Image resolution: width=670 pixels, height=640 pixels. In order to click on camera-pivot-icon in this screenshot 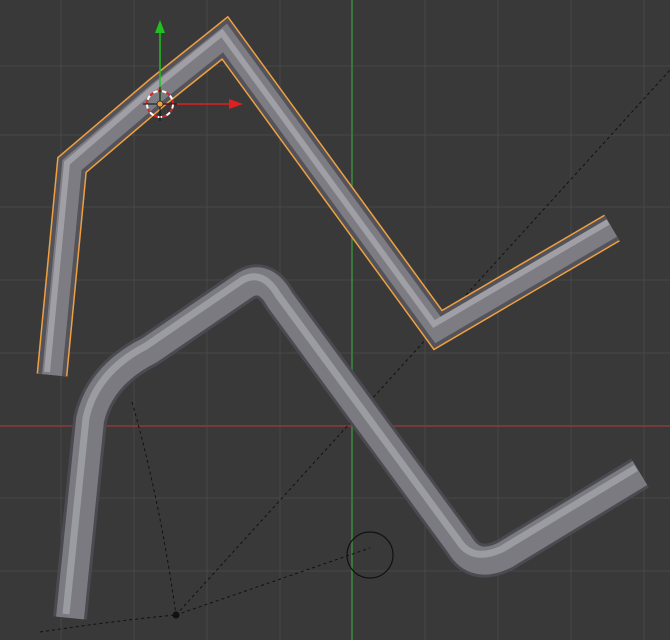, I will do `click(176, 615)`.